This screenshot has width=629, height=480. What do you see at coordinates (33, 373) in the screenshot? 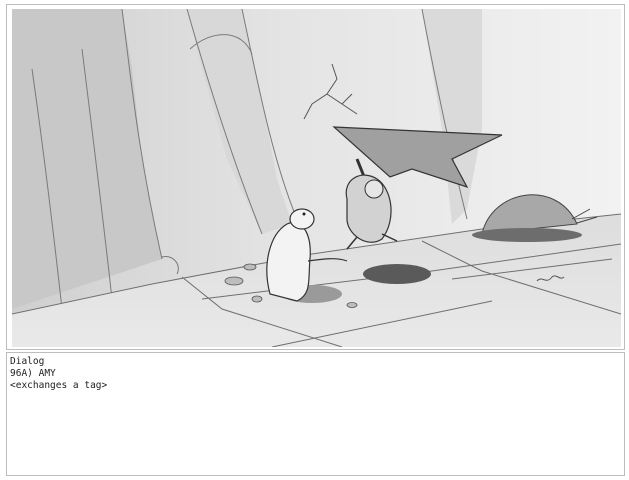
I see `dialog-line-speaker: 96A) AMY` at bounding box center [33, 373].